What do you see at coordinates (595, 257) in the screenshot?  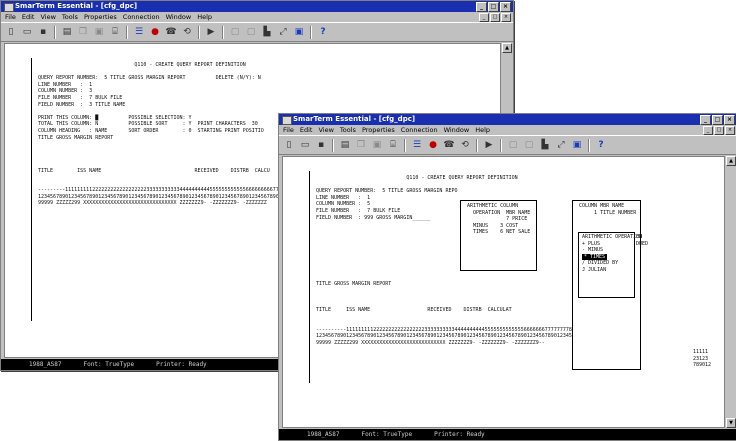 I see `op-times-selected: * TIMES` at bounding box center [595, 257].